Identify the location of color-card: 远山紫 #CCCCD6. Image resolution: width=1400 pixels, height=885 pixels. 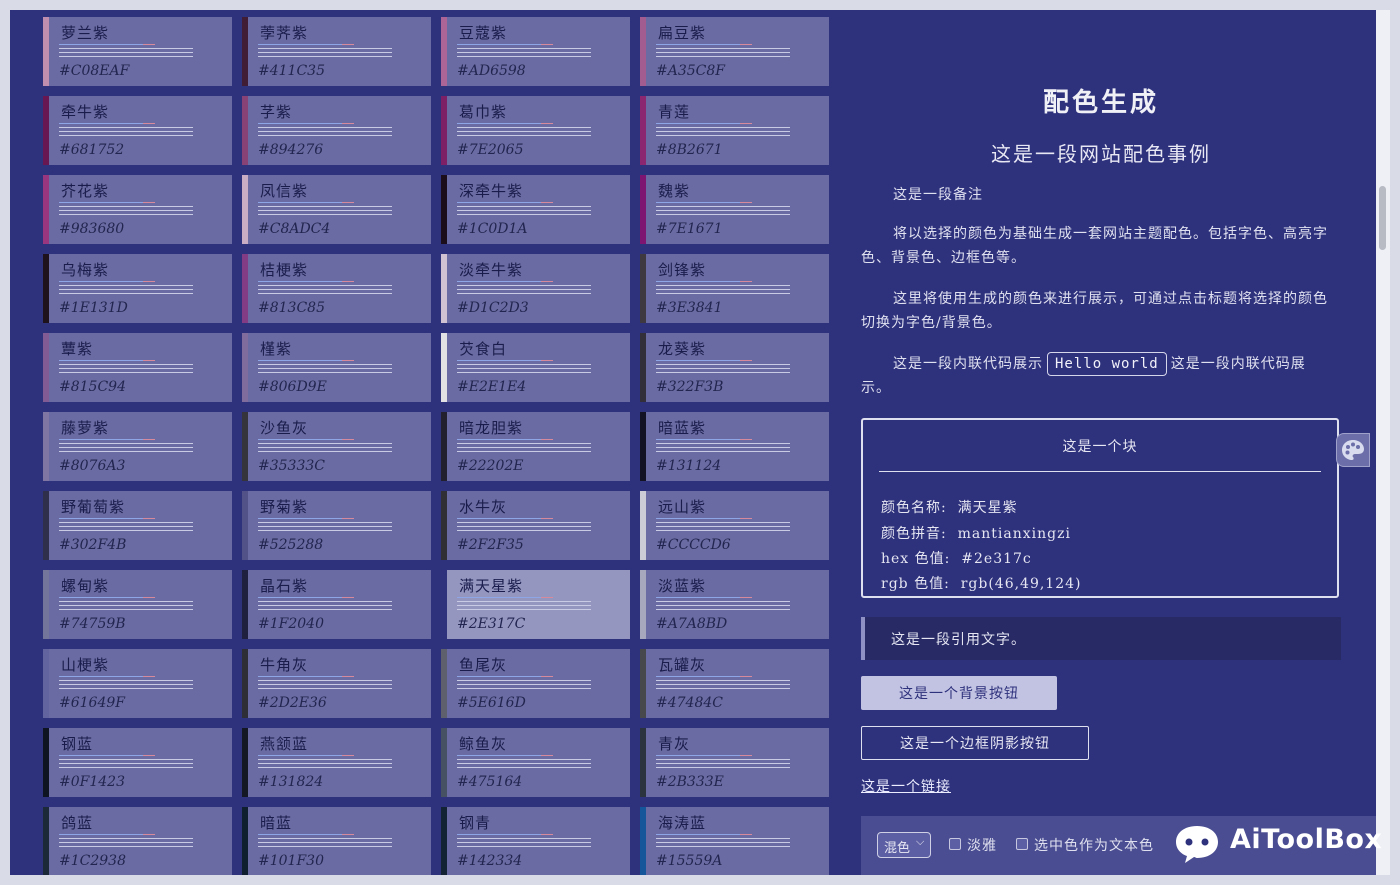
(734, 525).